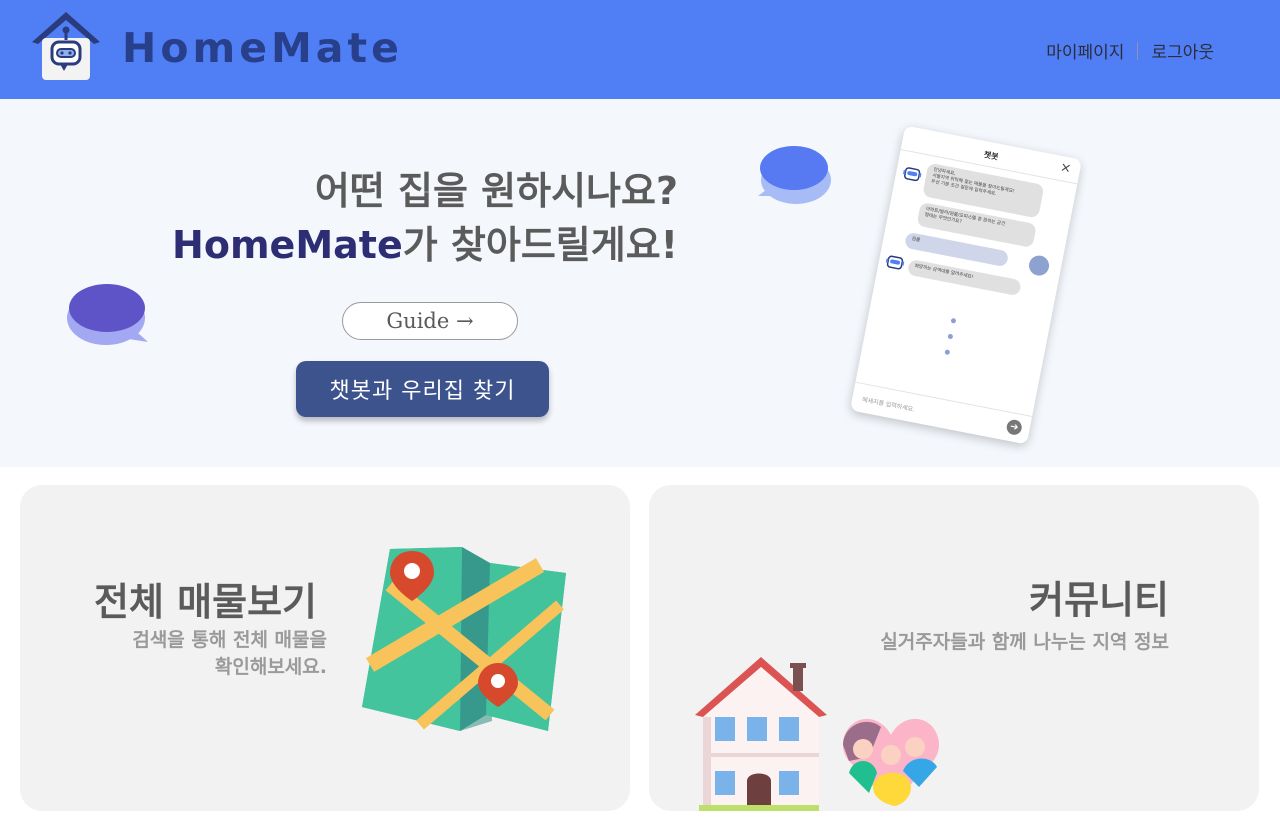  What do you see at coordinates (287, 245) in the screenshot?
I see `hero-brand-text: HomeMate` at bounding box center [287, 245].